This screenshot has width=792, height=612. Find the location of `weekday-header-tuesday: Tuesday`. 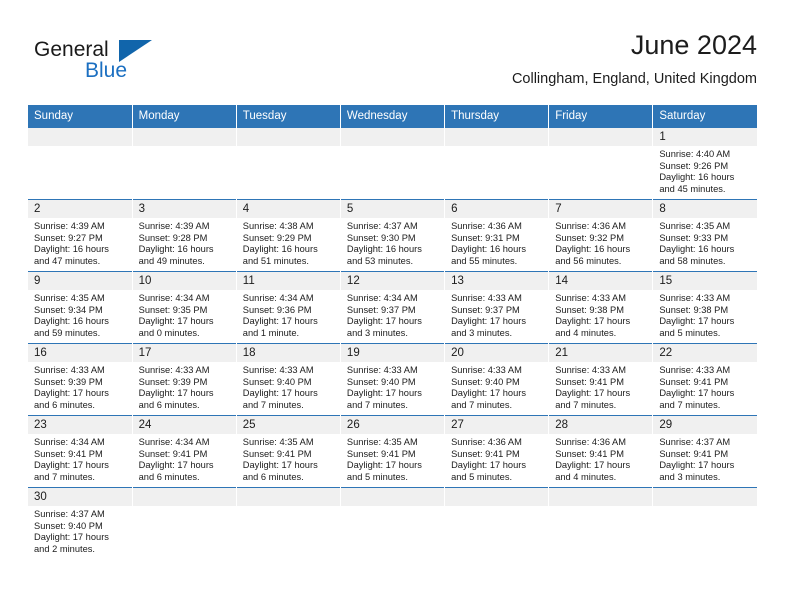

weekday-header-tuesday: Tuesday is located at coordinates (288, 116).